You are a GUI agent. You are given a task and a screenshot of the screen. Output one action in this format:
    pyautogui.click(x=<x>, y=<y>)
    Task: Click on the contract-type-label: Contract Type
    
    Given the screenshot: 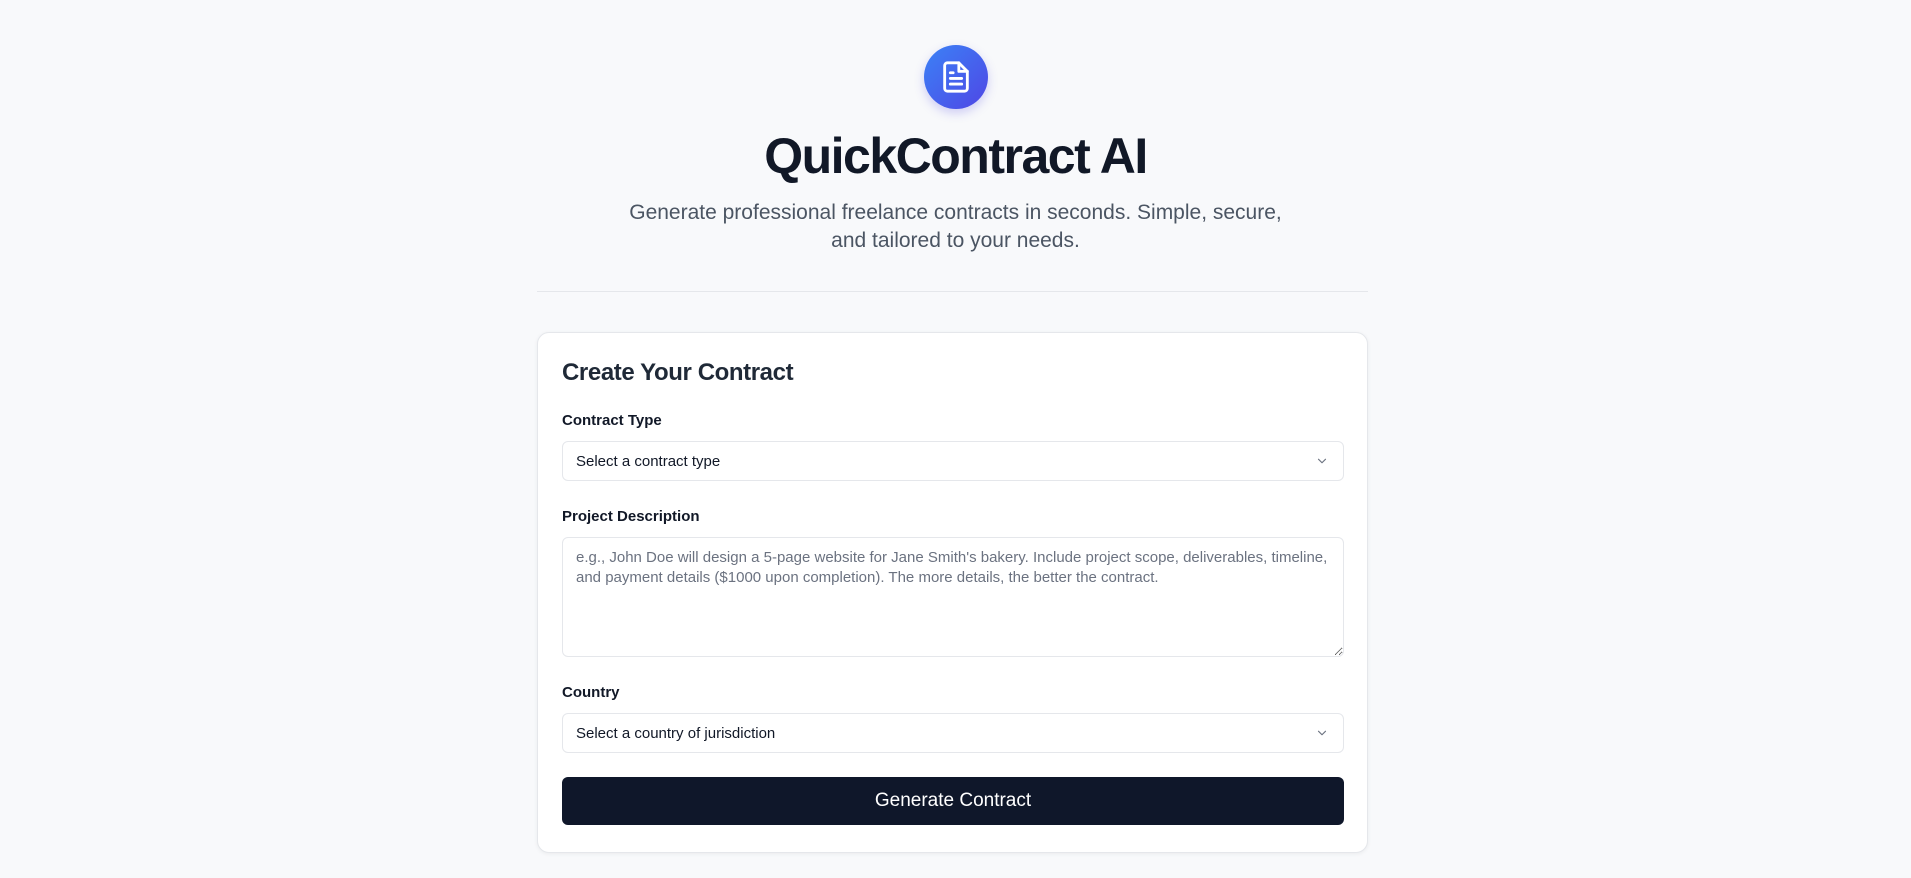 What is the action you would take?
    pyautogui.click(x=612, y=420)
    